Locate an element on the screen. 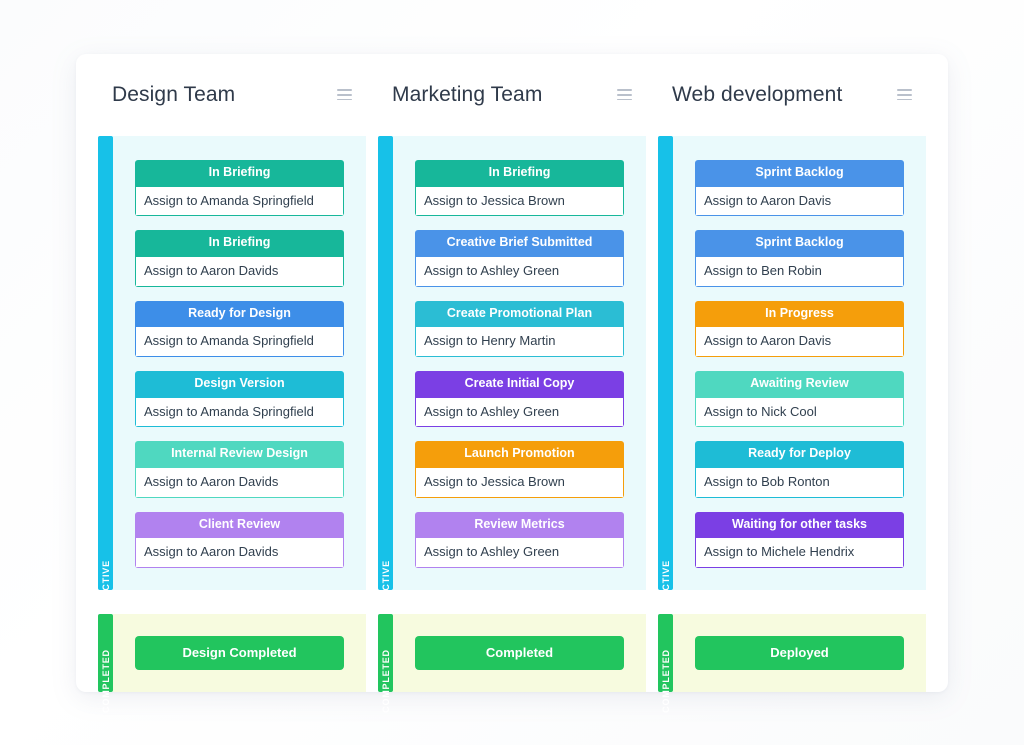 This screenshot has height=745, width=1024. task-card: In Briefing Assign to Jessica Brown is located at coordinates (519, 188).